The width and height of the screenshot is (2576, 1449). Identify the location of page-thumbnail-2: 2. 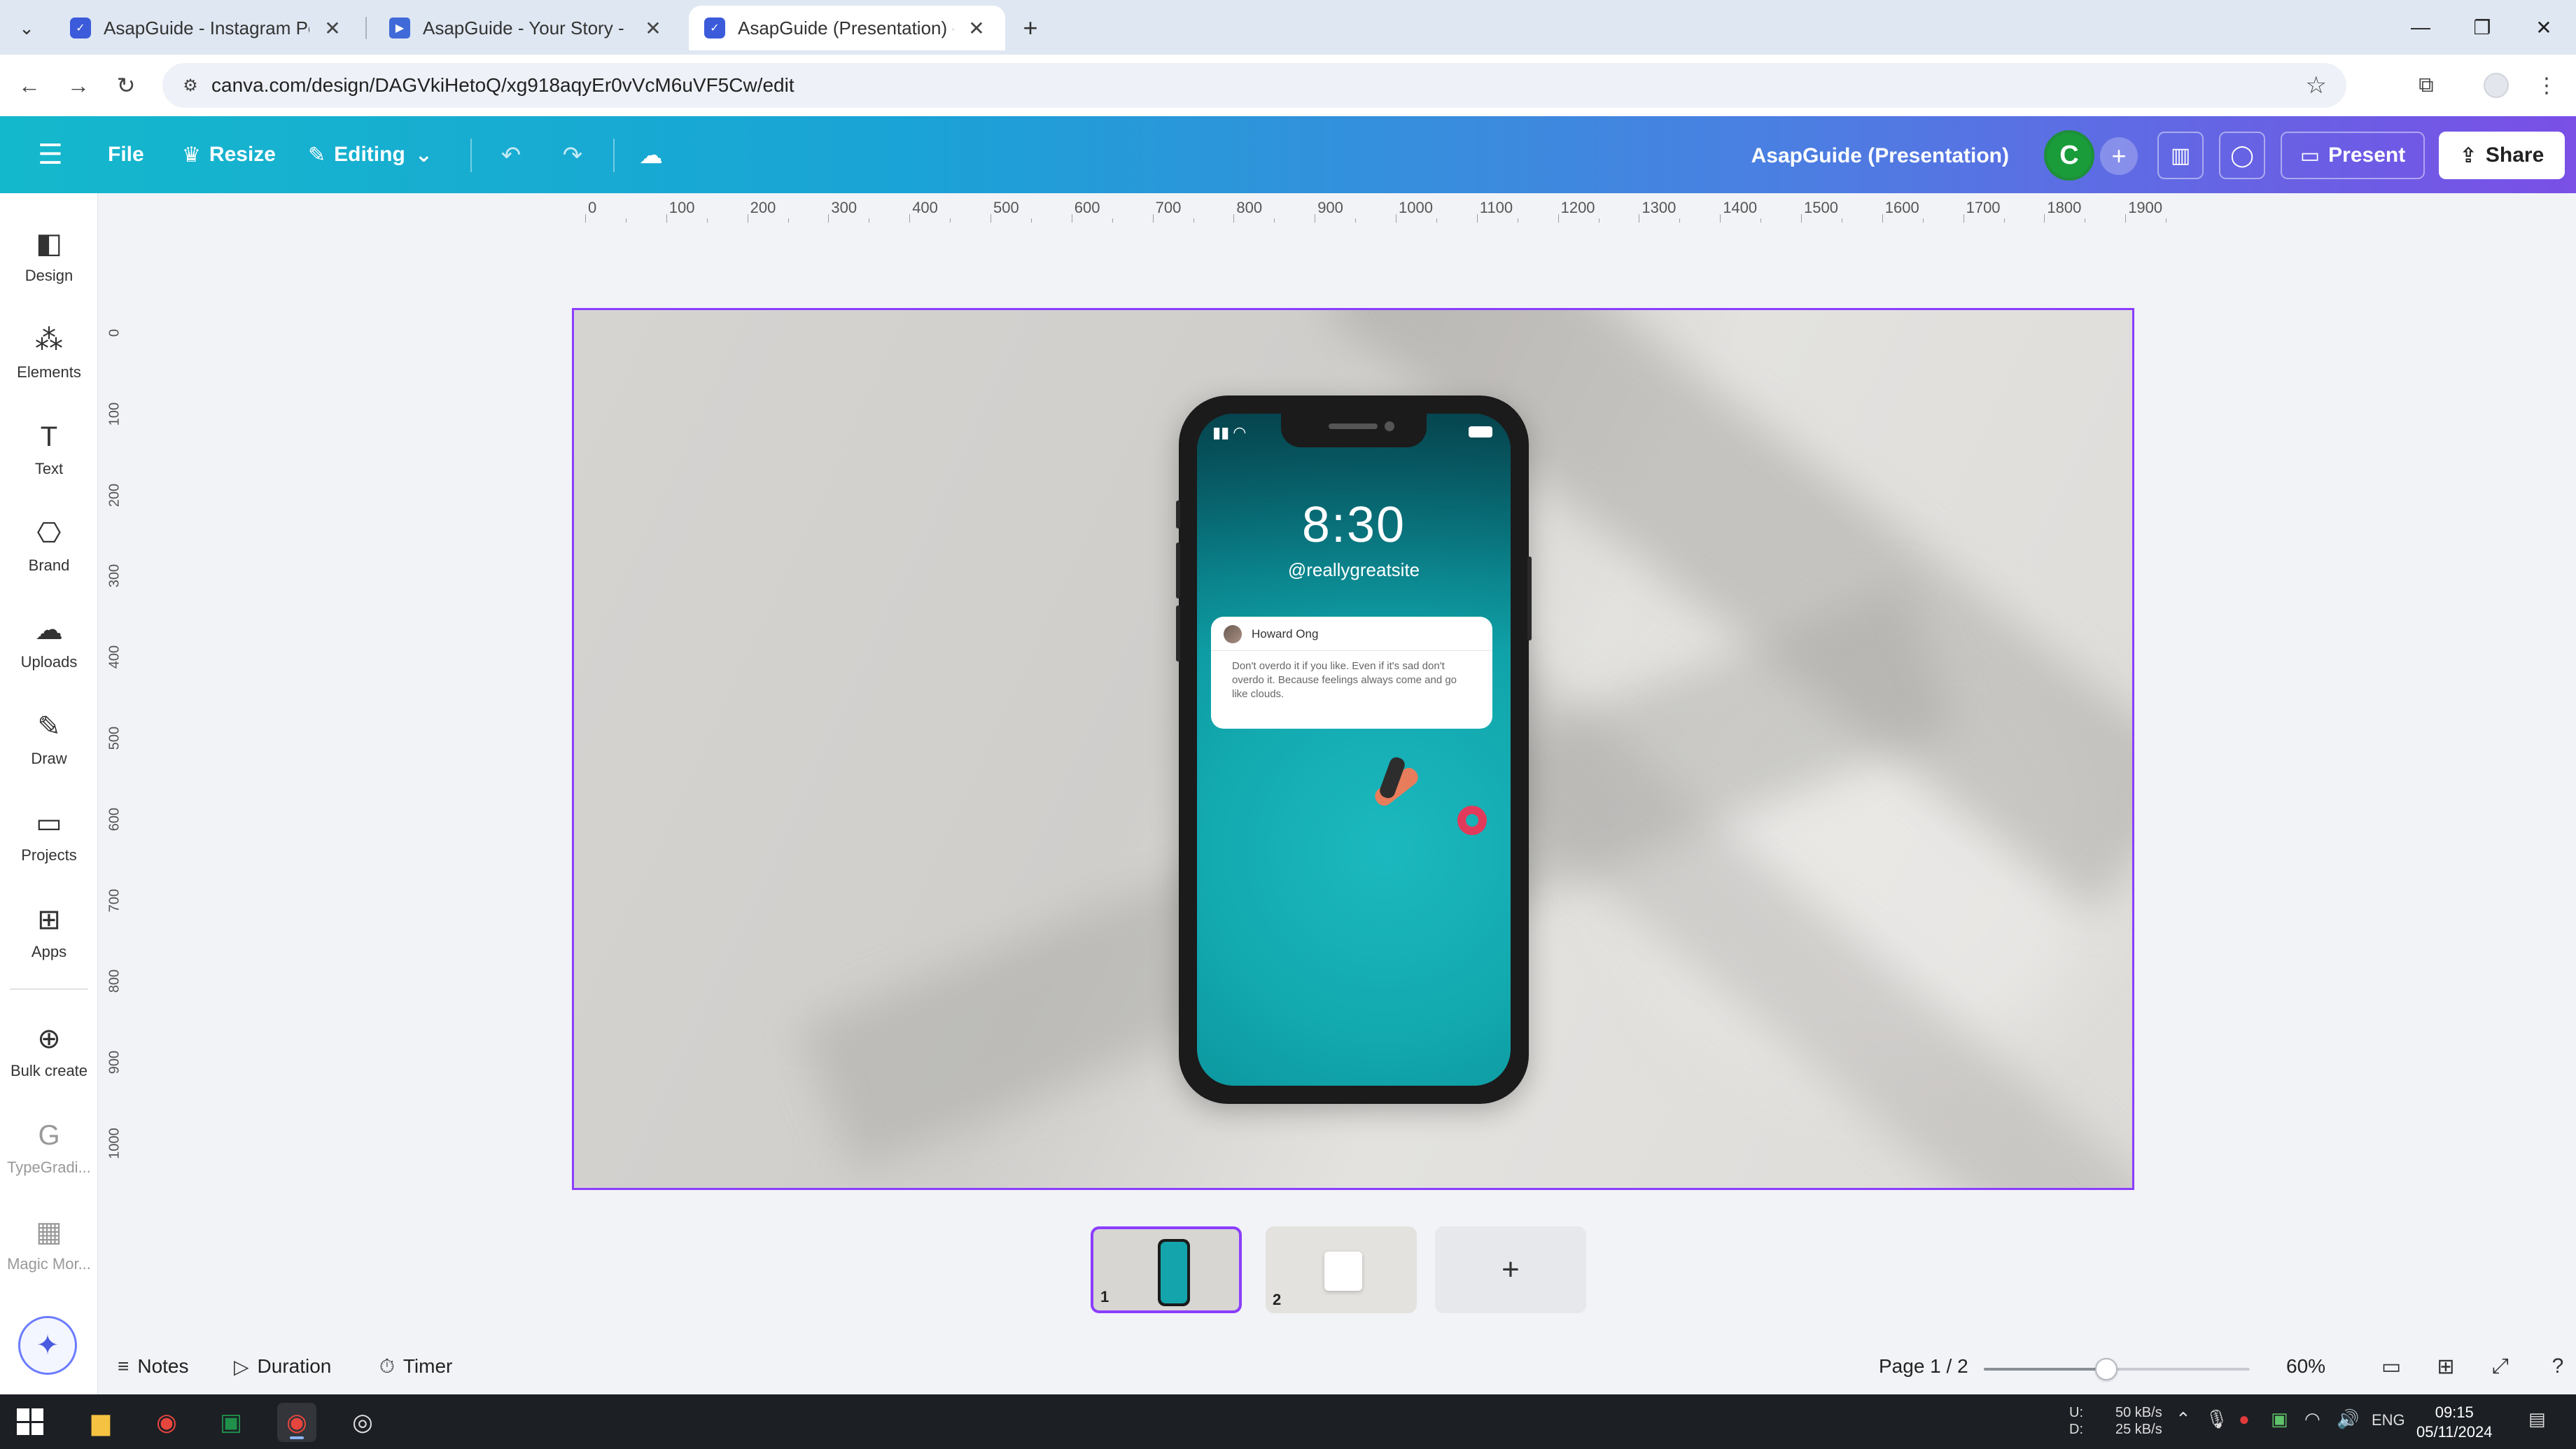
(1341, 1269).